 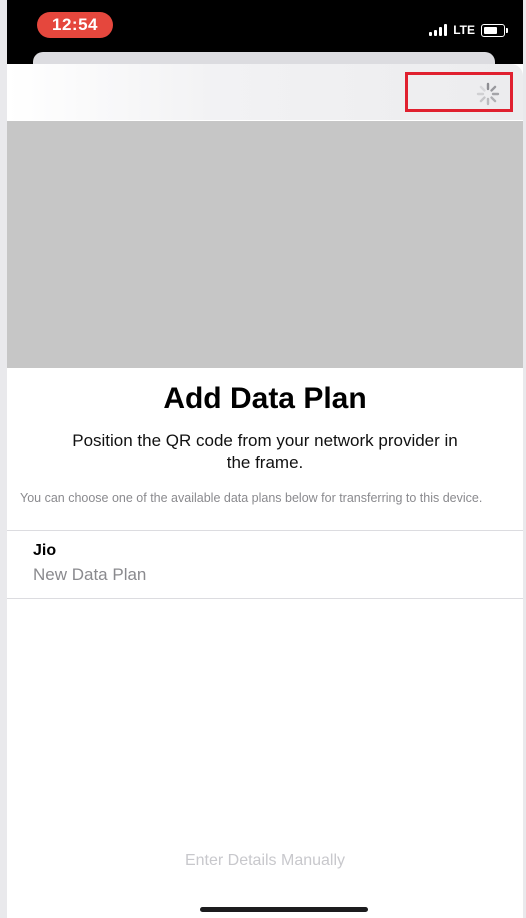 I want to click on signal-icon, so click(x=438, y=30).